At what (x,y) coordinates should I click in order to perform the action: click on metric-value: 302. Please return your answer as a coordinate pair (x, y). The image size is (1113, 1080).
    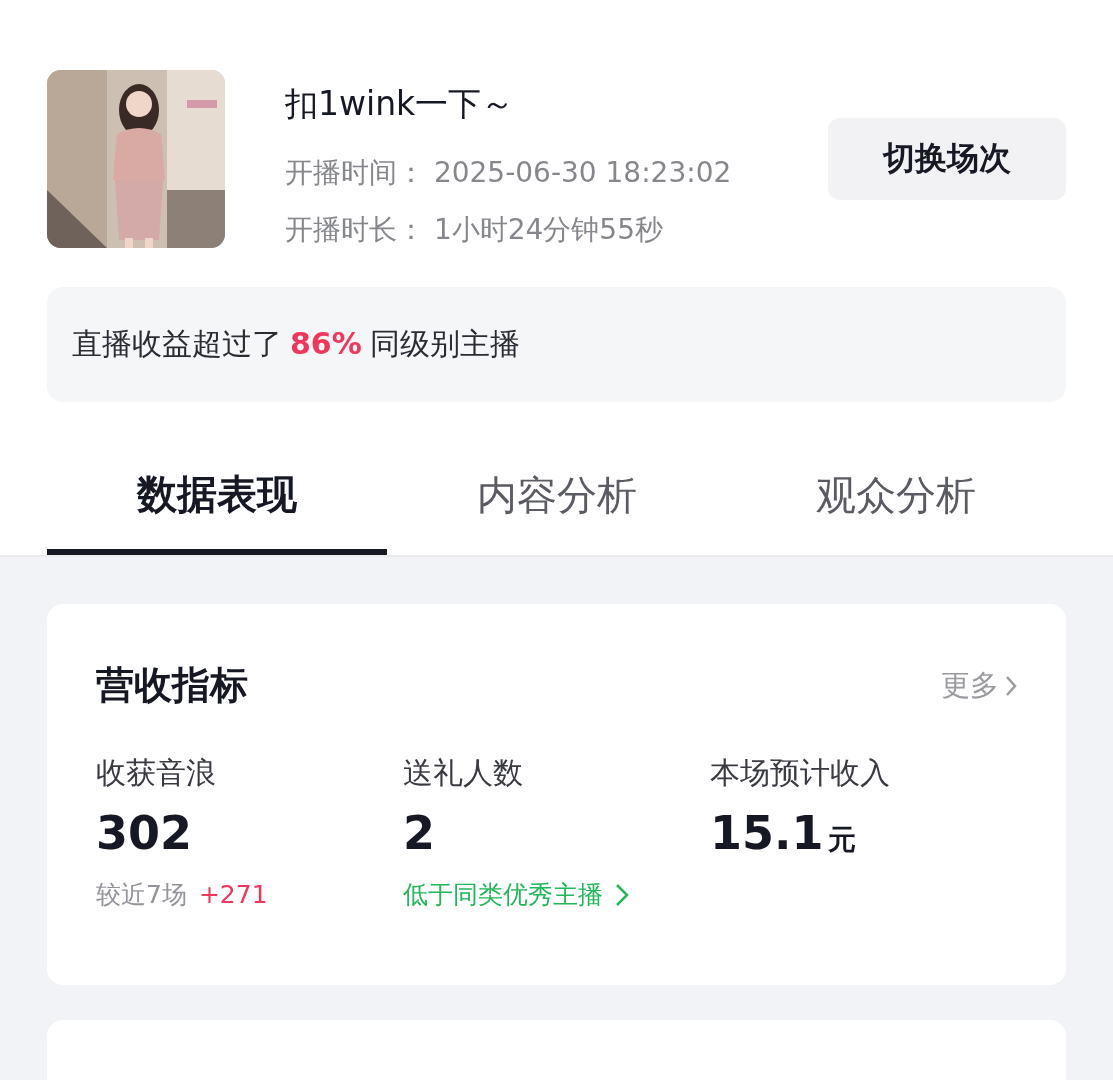
    Looking at the image, I should click on (145, 833).